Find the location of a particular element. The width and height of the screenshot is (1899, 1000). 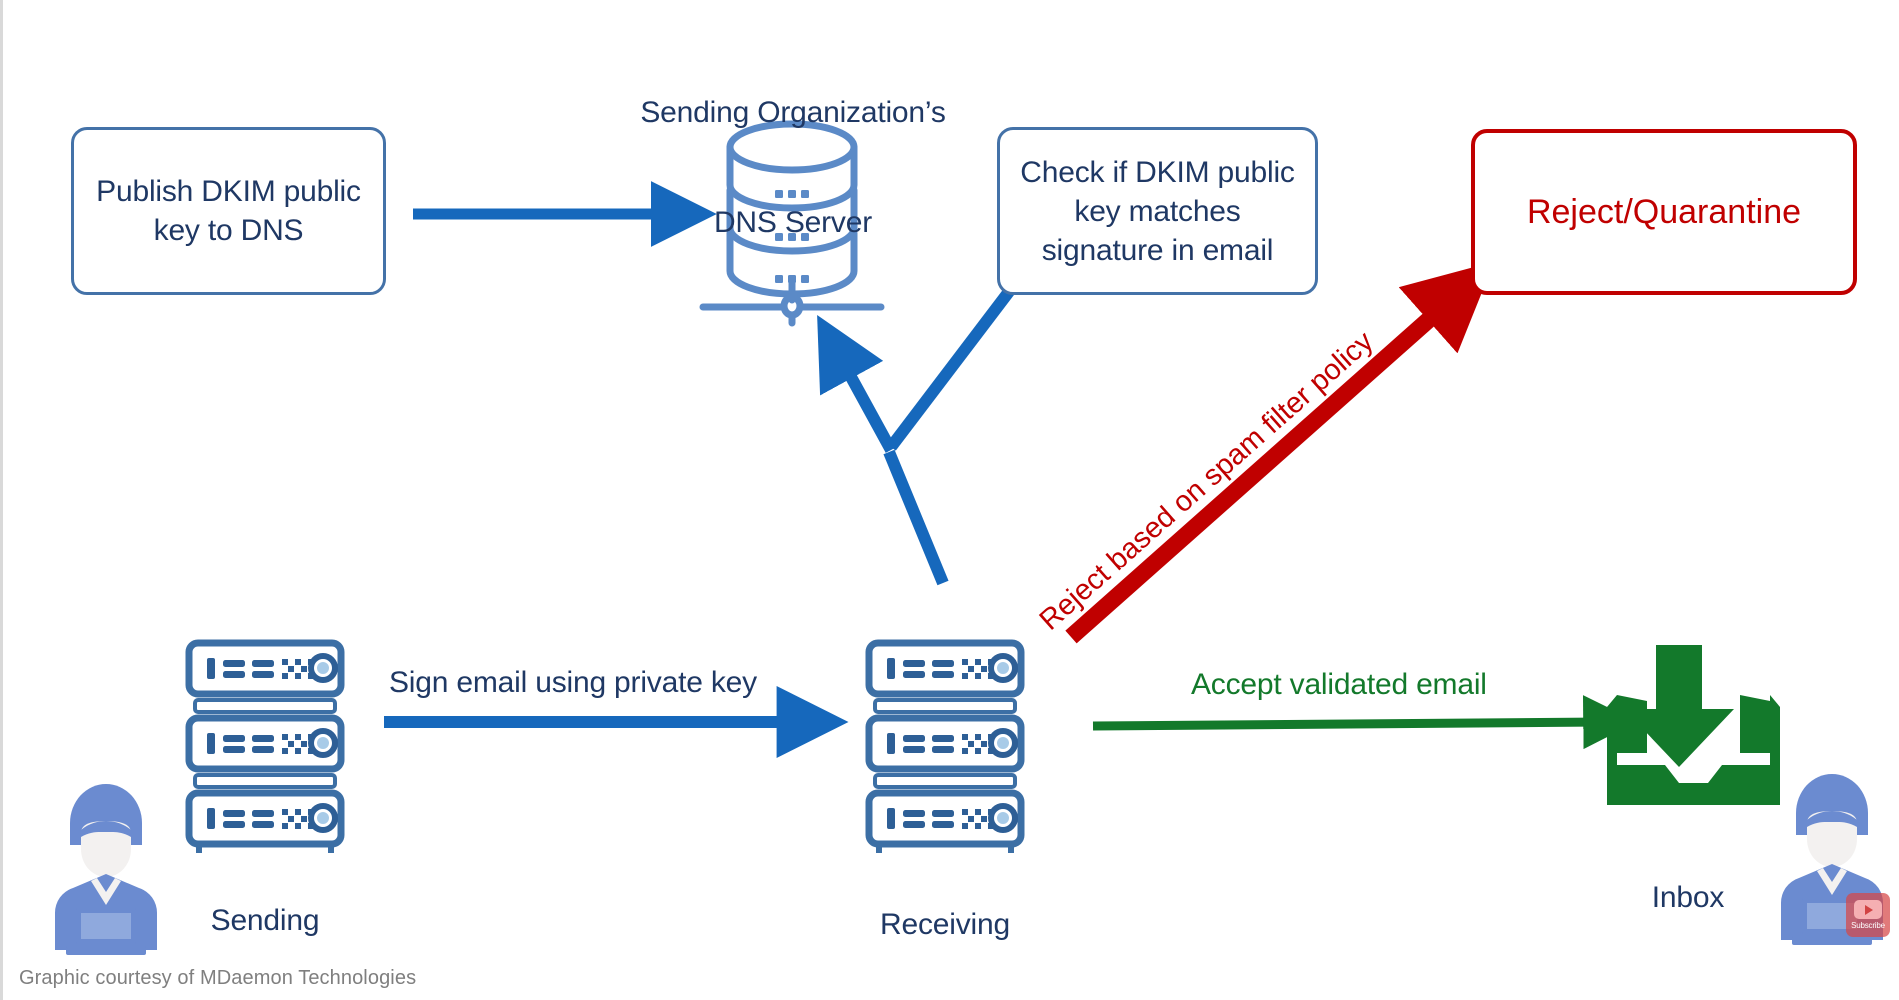

credit-line: Graphic courtesy of MDaemon Technologies is located at coordinates (218, 978).